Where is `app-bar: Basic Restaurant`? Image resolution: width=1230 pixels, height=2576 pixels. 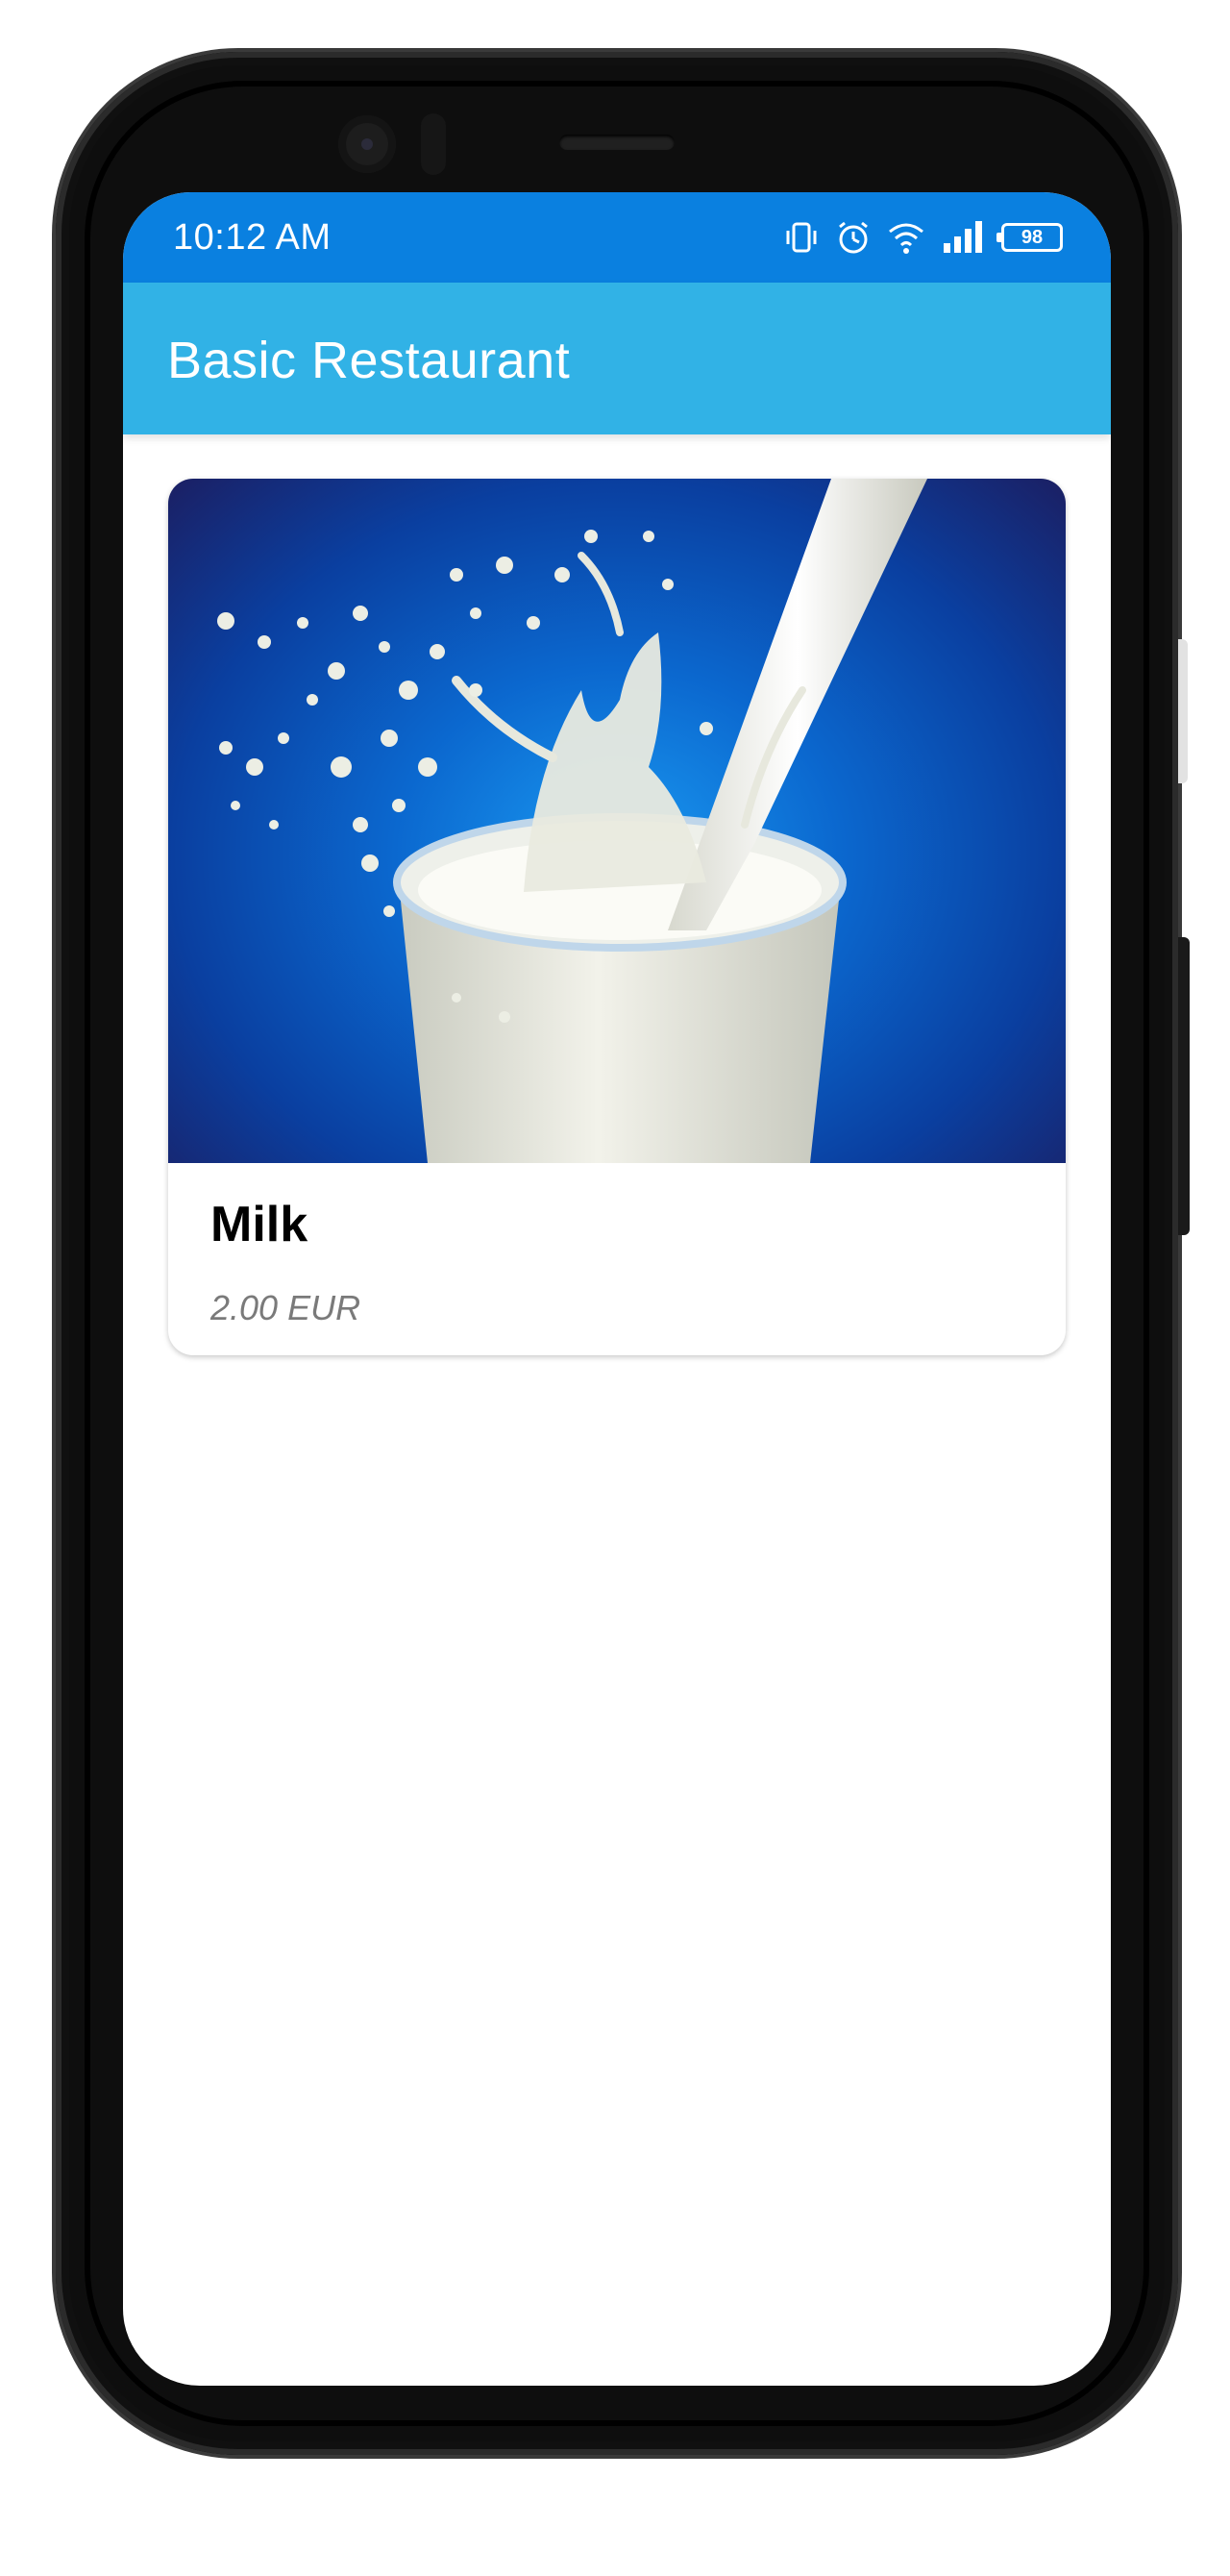 app-bar: Basic Restaurant is located at coordinates (617, 358).